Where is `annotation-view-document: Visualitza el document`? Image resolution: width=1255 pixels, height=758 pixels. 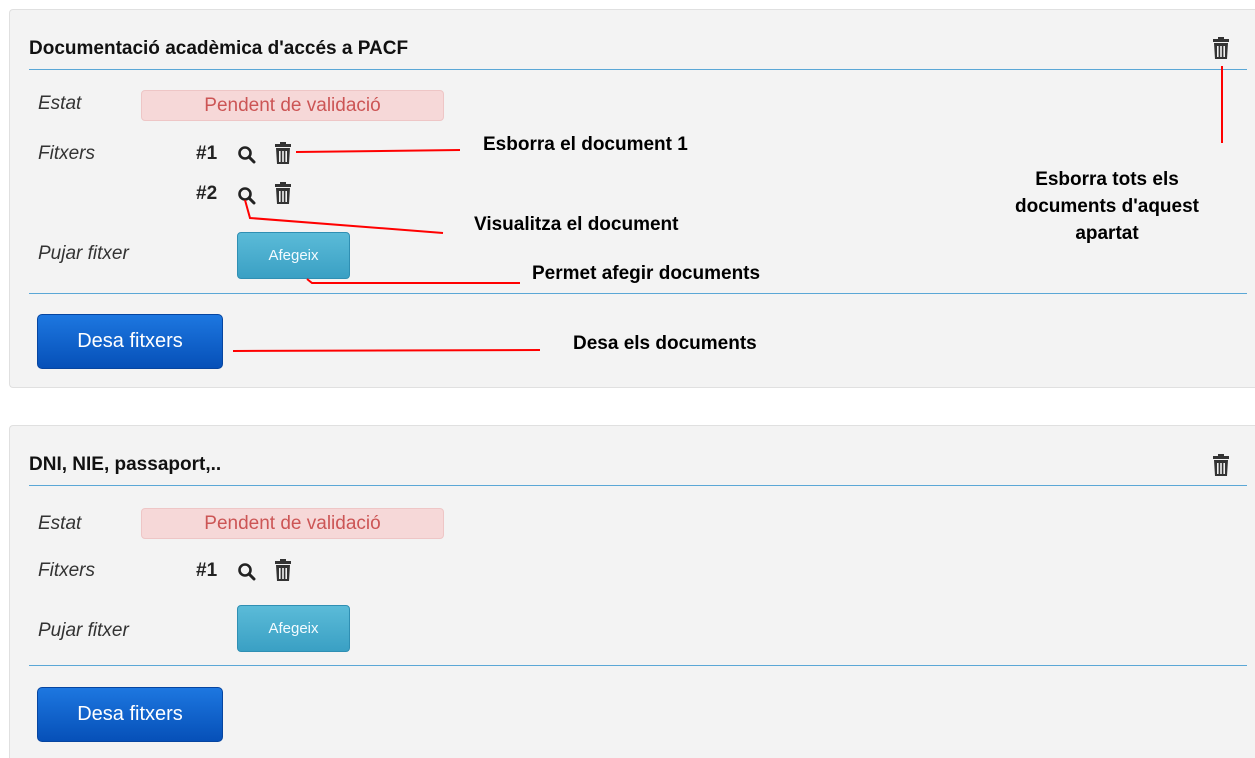 annotation-view-document: Visualitza el document is located at coordinates (576, 224).